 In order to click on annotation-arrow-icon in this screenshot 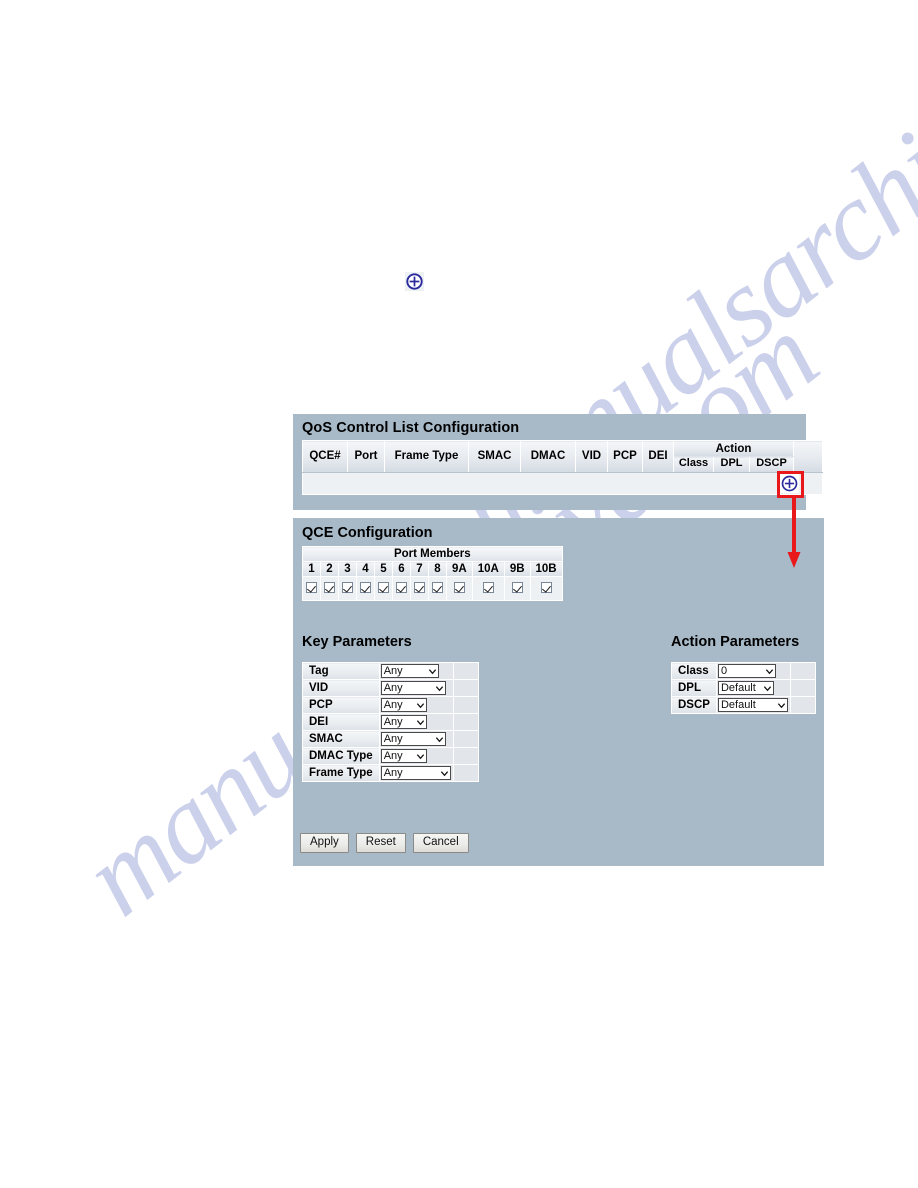, I will do `click(794, 532)`.